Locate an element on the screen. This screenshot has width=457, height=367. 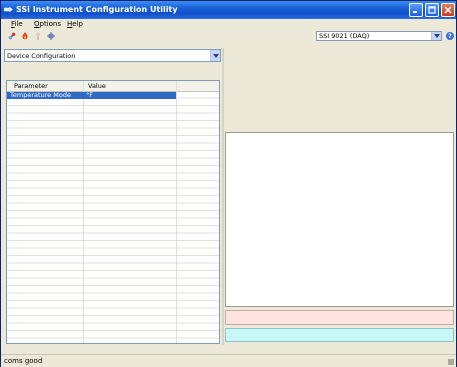
column-header-value: Value is located at coordinates (97, 86).